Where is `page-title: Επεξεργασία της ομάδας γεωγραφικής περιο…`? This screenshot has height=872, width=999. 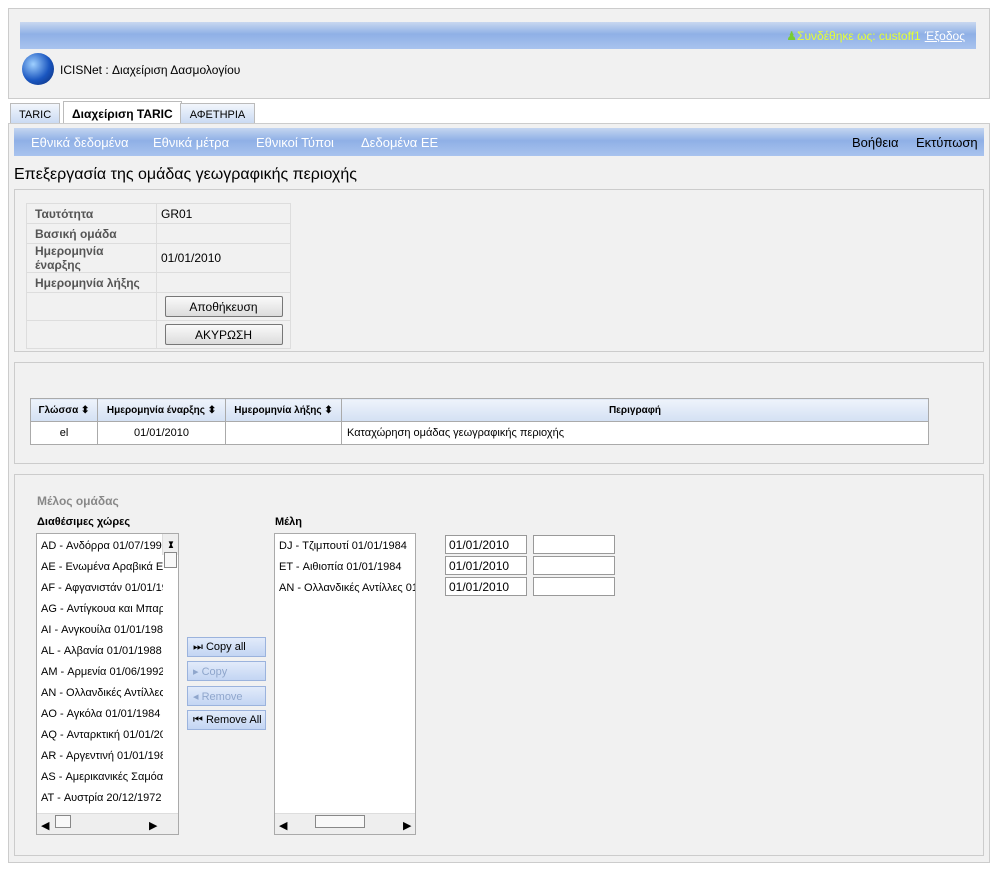
page-title: Επεξεργασία της ομάδας γεωγραφικής περιο… is located at coordinates (185, 174).